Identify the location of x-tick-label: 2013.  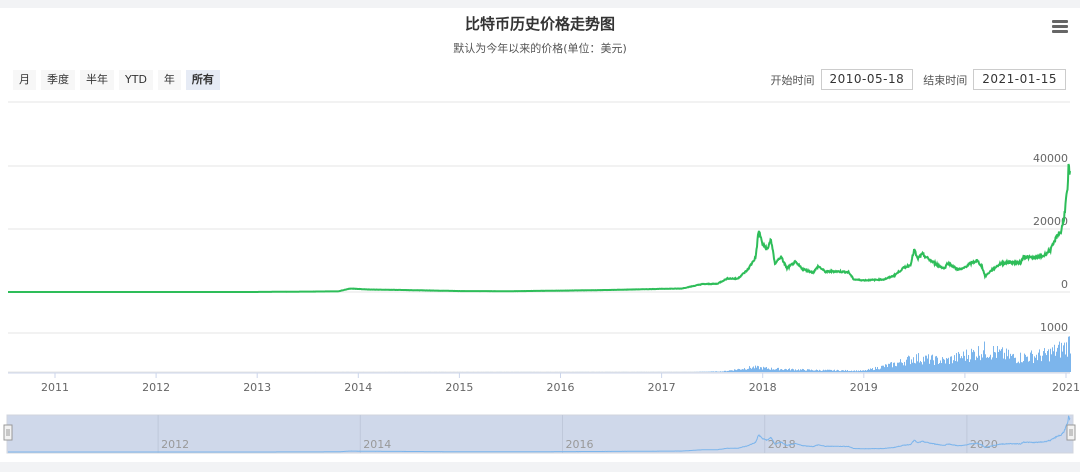
(257, 387).